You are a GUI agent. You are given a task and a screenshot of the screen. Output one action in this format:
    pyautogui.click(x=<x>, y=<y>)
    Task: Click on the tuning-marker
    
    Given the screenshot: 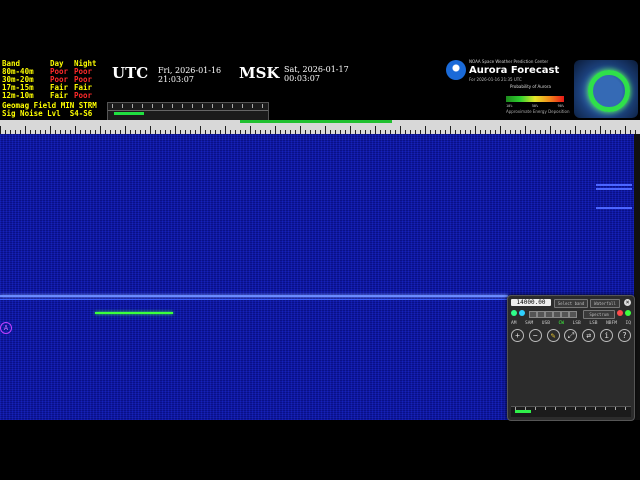 What is the action you would take?
    pyautogui.click(x=134, y=313)
    